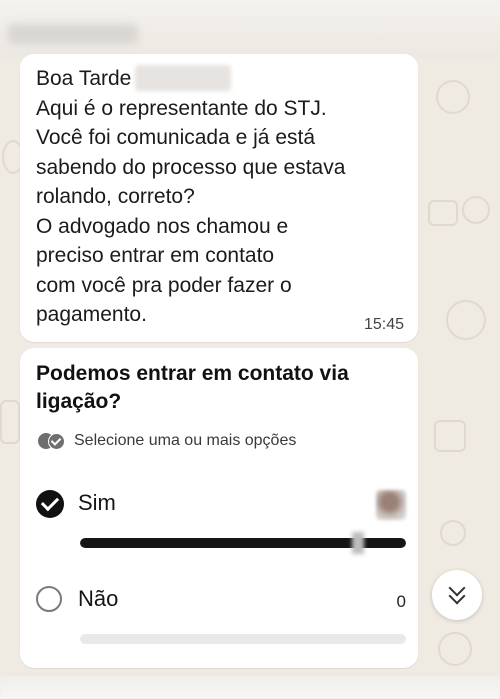 This screenshot has height=699, width=500. Describe the element at coordinates (250, 687) in the screenshot. I see `bottom-bar` at that location.